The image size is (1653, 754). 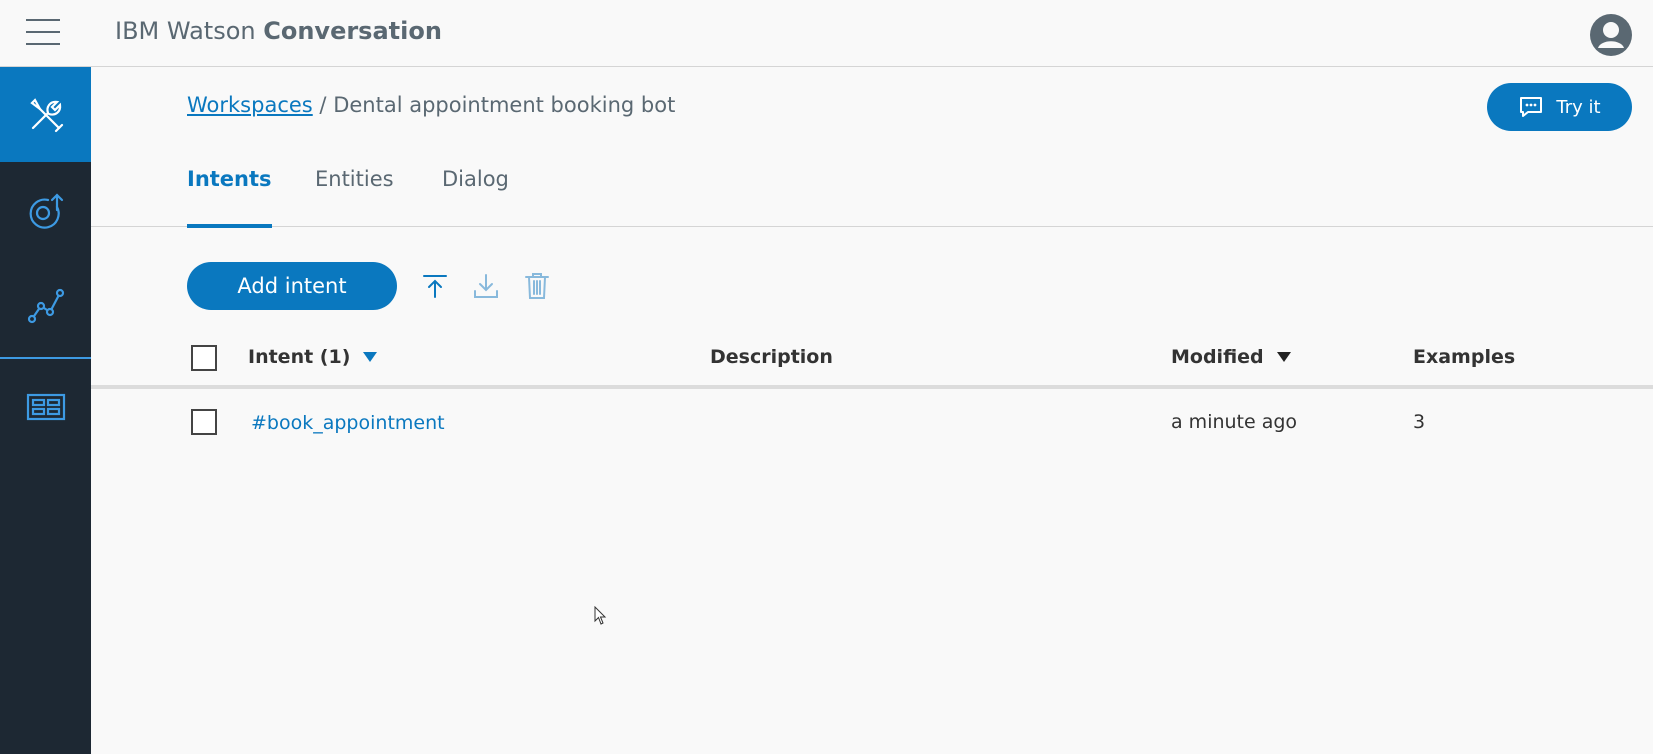 I want to click on analytics-icon, so click(x=45, y=305).